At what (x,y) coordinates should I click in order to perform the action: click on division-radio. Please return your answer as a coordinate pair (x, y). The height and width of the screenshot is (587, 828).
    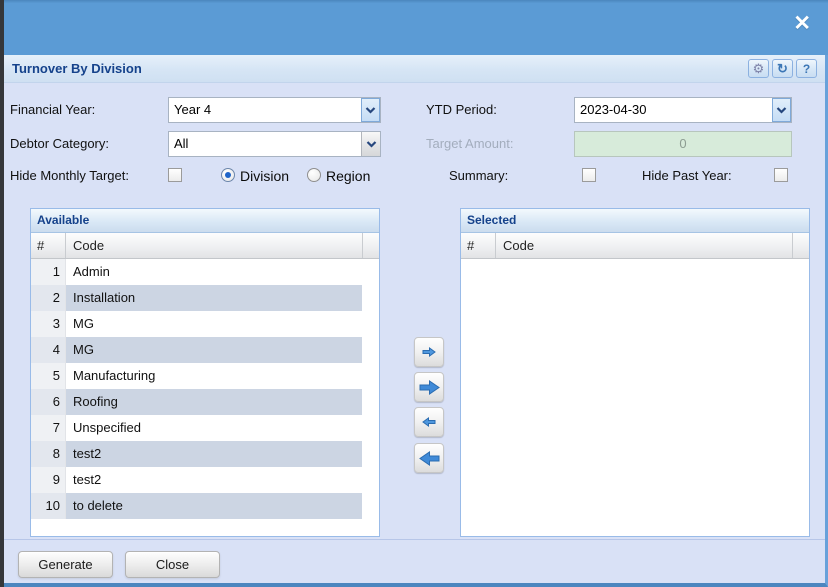
    Looking at the image, I should click on (228, 175).